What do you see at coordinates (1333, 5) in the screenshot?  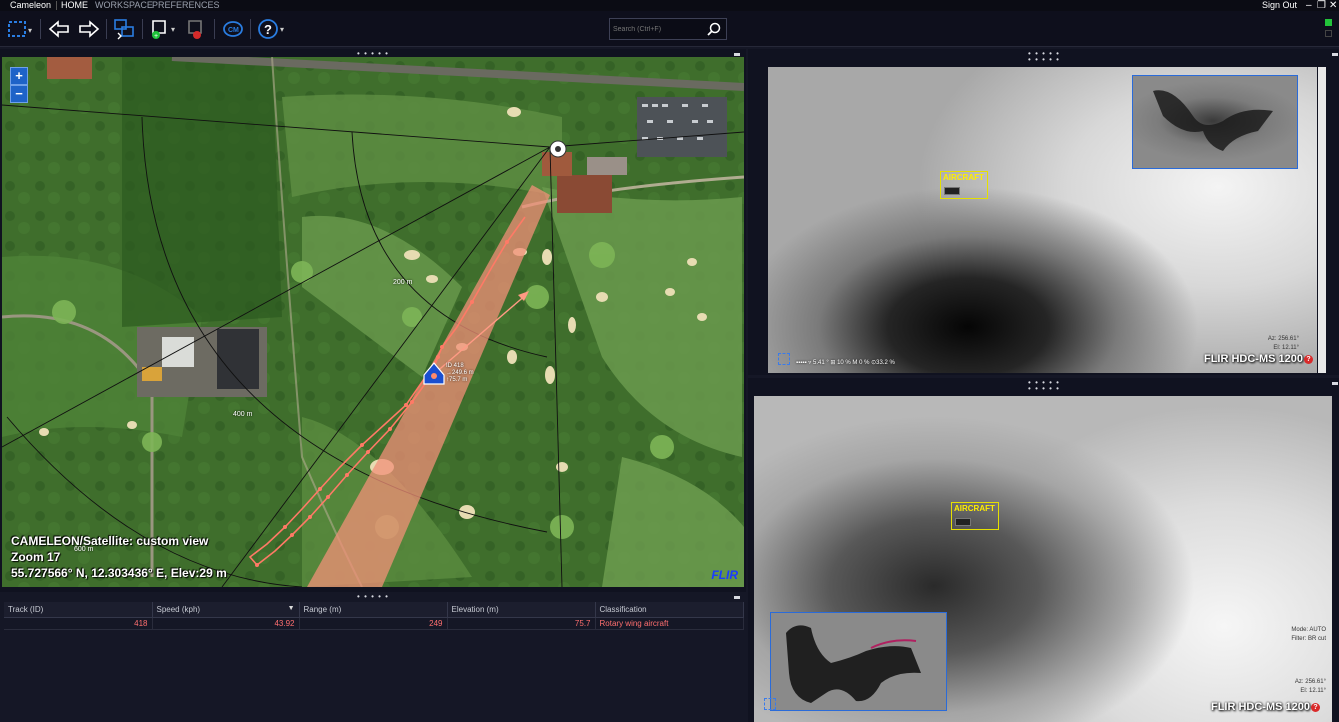 I see `close-icon: ✕` at bounding box center [1333, 5].